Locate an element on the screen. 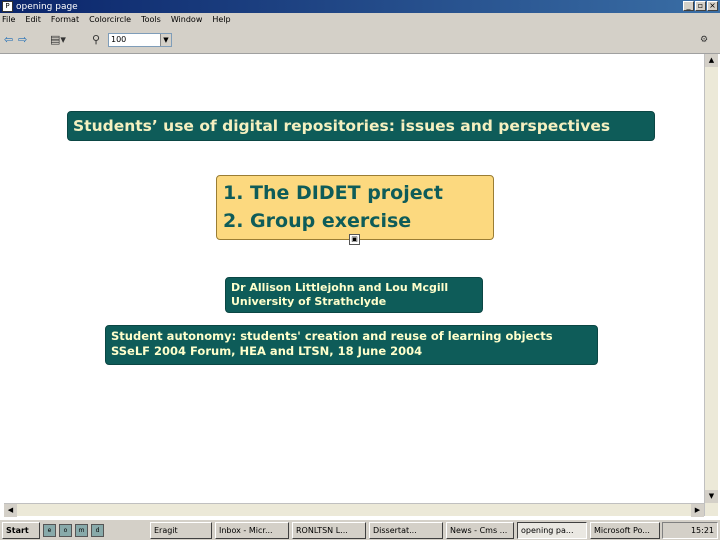  back-arrow-icon: ⇦ is located at coordinates (8, 40).